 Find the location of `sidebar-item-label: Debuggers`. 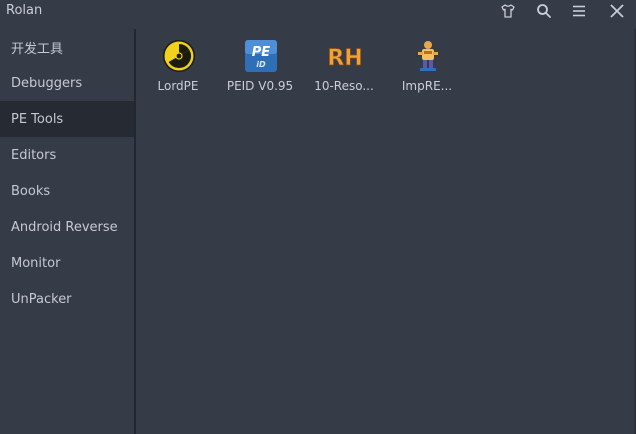

sidebar-item-label: Debuggers is located at coordinates (47, 83).